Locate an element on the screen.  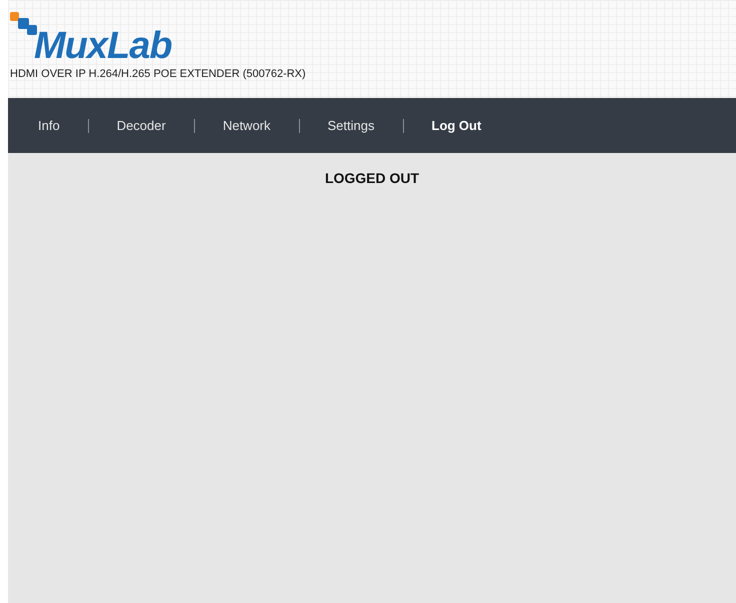
nav-link: Settings is located at coordinates (351, 125).